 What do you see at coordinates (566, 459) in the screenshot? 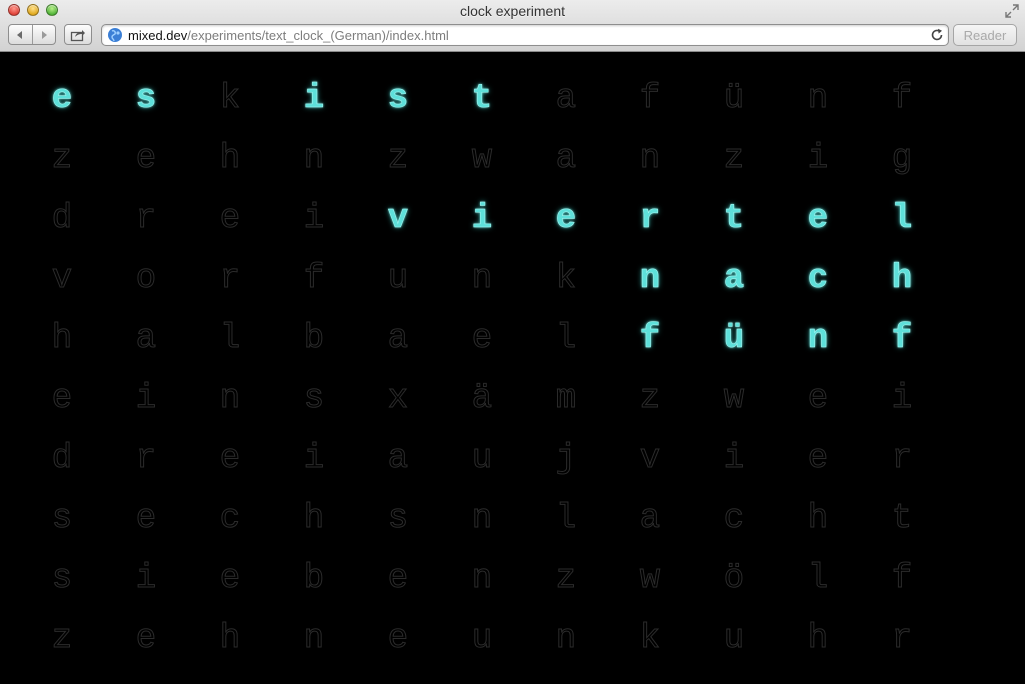
I see `clock-letter: j` at bounding box center [566, 459].